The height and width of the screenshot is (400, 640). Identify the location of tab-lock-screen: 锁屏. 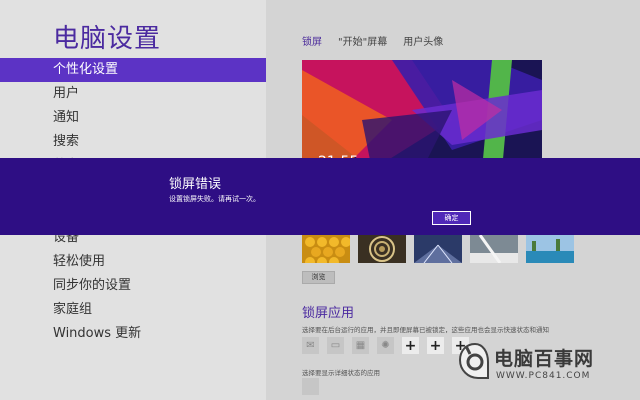
(312, 40).